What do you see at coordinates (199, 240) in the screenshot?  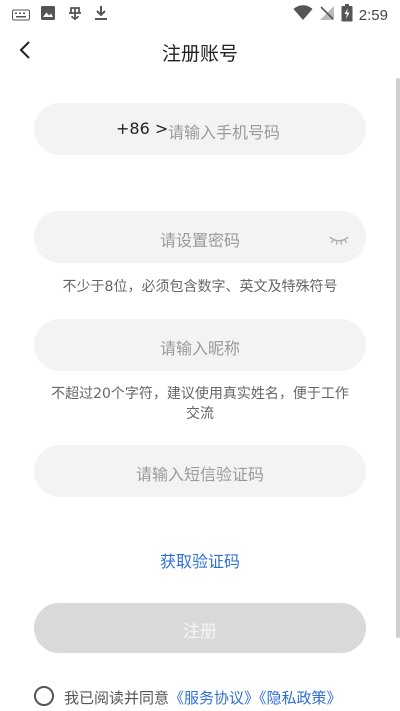 I see `password-placeholder: 请设置密码` at bounding box center [199, 240].